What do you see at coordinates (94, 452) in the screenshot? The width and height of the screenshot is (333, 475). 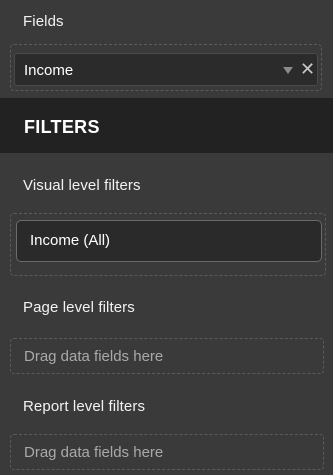 I see `report-level-drop-placeholder: Drag data fields here` at bounding box center [94, 452].